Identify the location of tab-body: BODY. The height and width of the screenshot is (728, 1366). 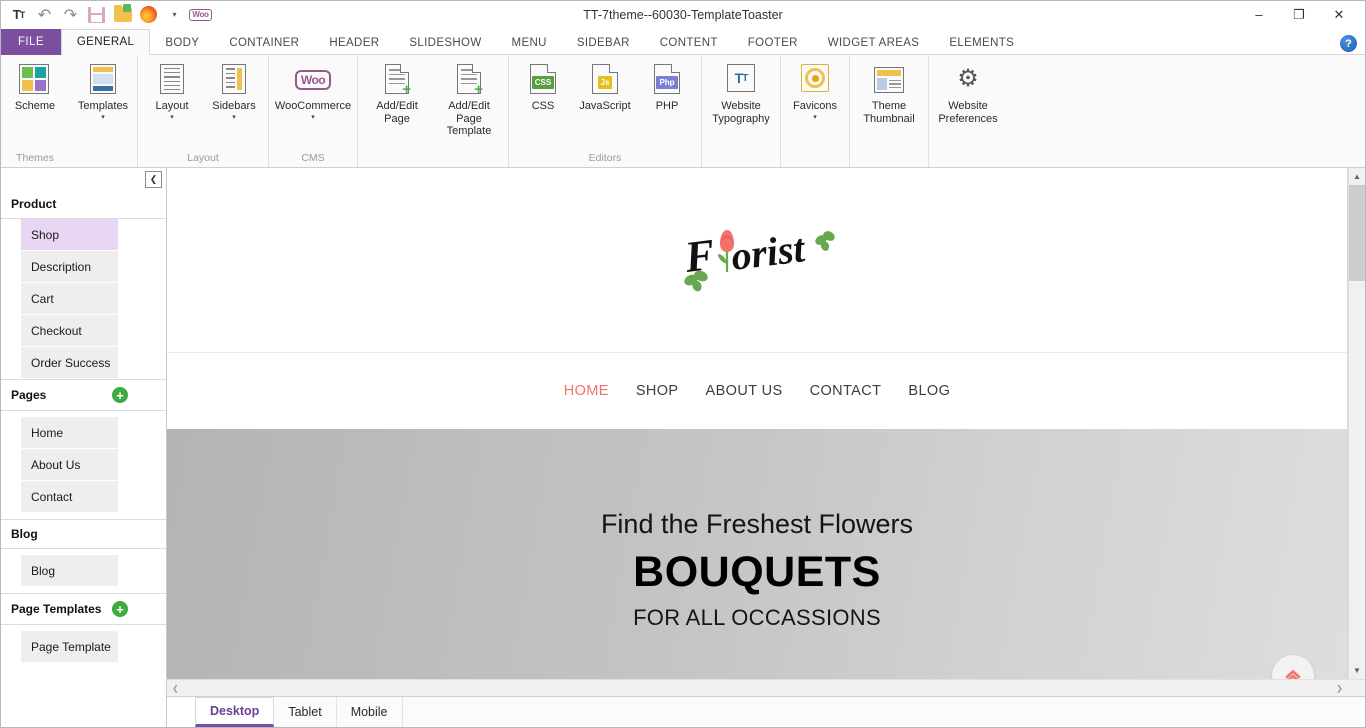
(182, 42).